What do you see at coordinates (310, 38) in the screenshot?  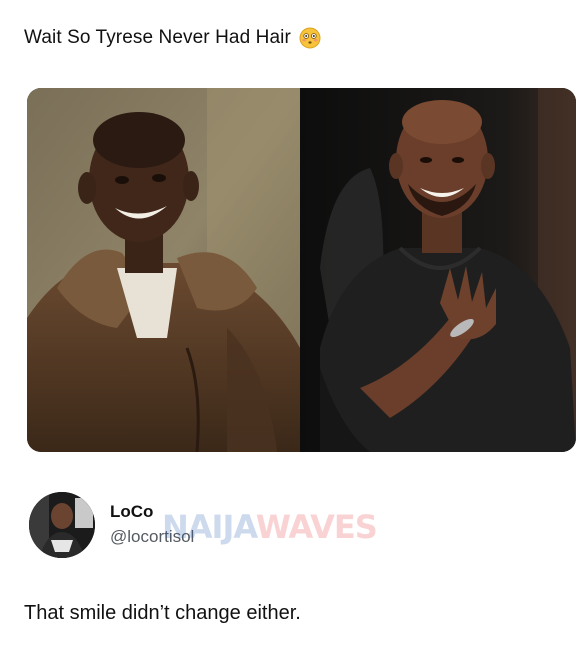 I see `flushed-face-icon` at bounding box center [310, 38].